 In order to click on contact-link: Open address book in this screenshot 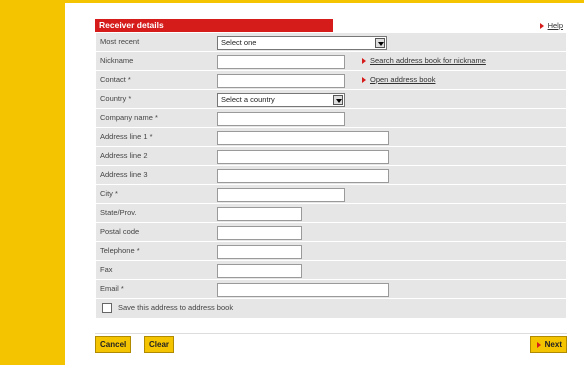, I will do `click(398, 80)`.